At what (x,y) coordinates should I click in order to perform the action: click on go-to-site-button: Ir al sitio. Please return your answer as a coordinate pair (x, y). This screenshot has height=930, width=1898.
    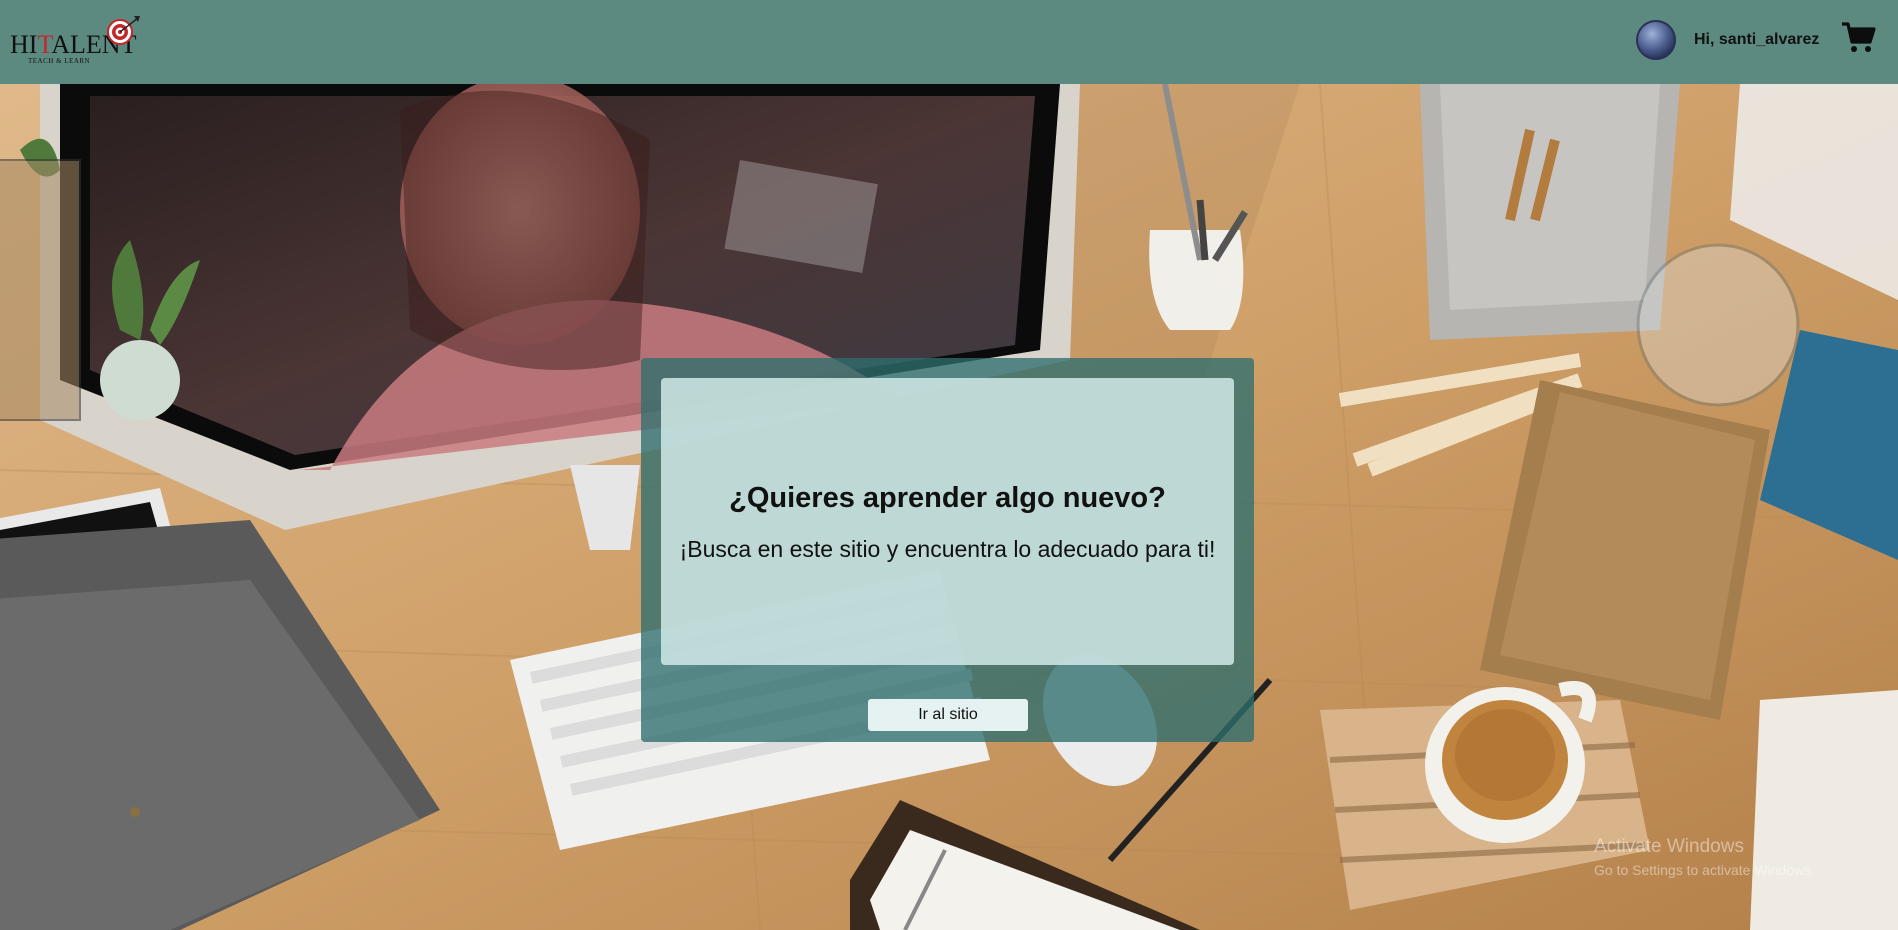
    Looking at the image, I should click on (948, 715).